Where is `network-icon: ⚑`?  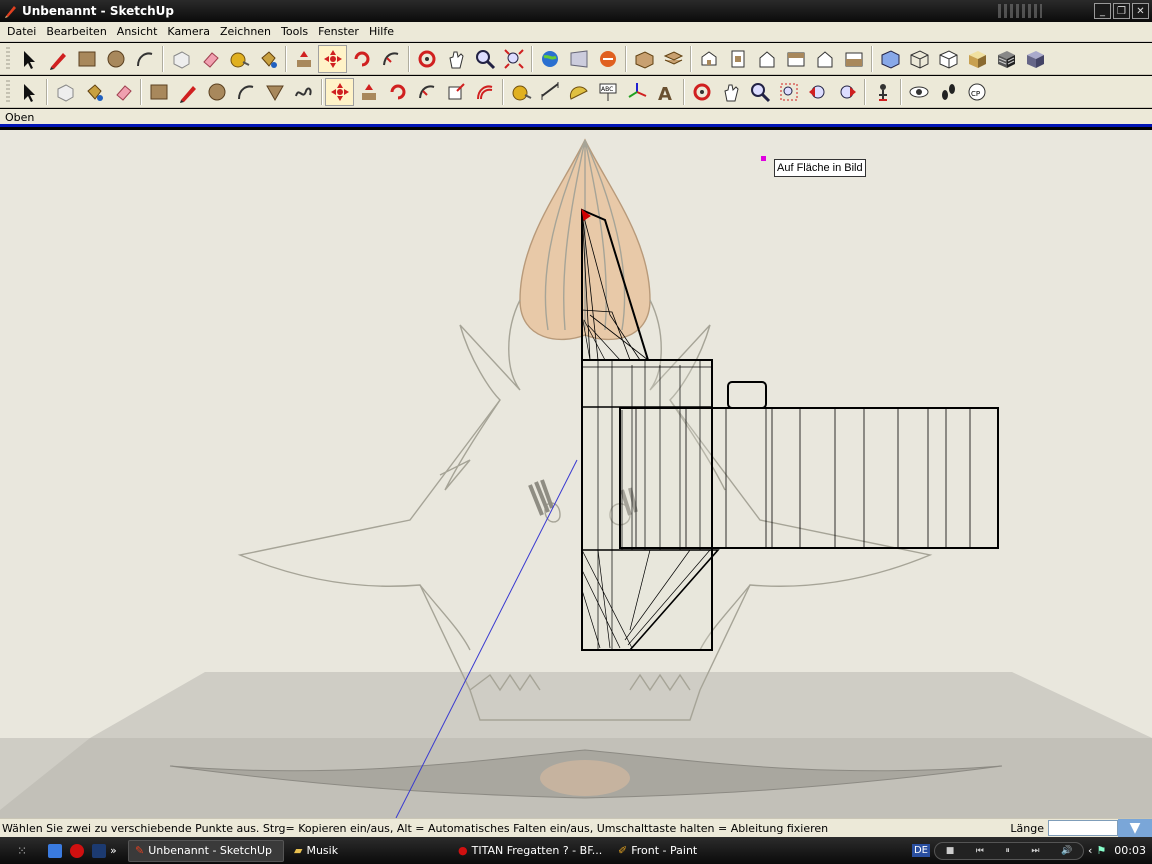
network-icon: ⚑ is located at coordinates (1101, 850).